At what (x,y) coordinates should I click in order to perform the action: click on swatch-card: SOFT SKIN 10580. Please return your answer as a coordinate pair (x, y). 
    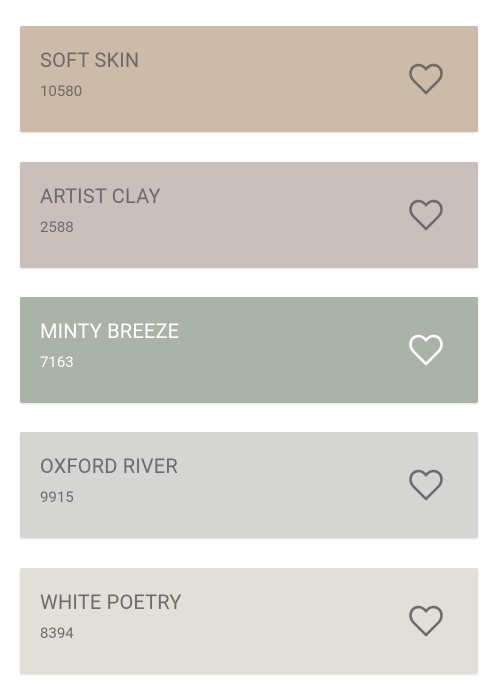
    Looking at the image, I should click on (249, 79).